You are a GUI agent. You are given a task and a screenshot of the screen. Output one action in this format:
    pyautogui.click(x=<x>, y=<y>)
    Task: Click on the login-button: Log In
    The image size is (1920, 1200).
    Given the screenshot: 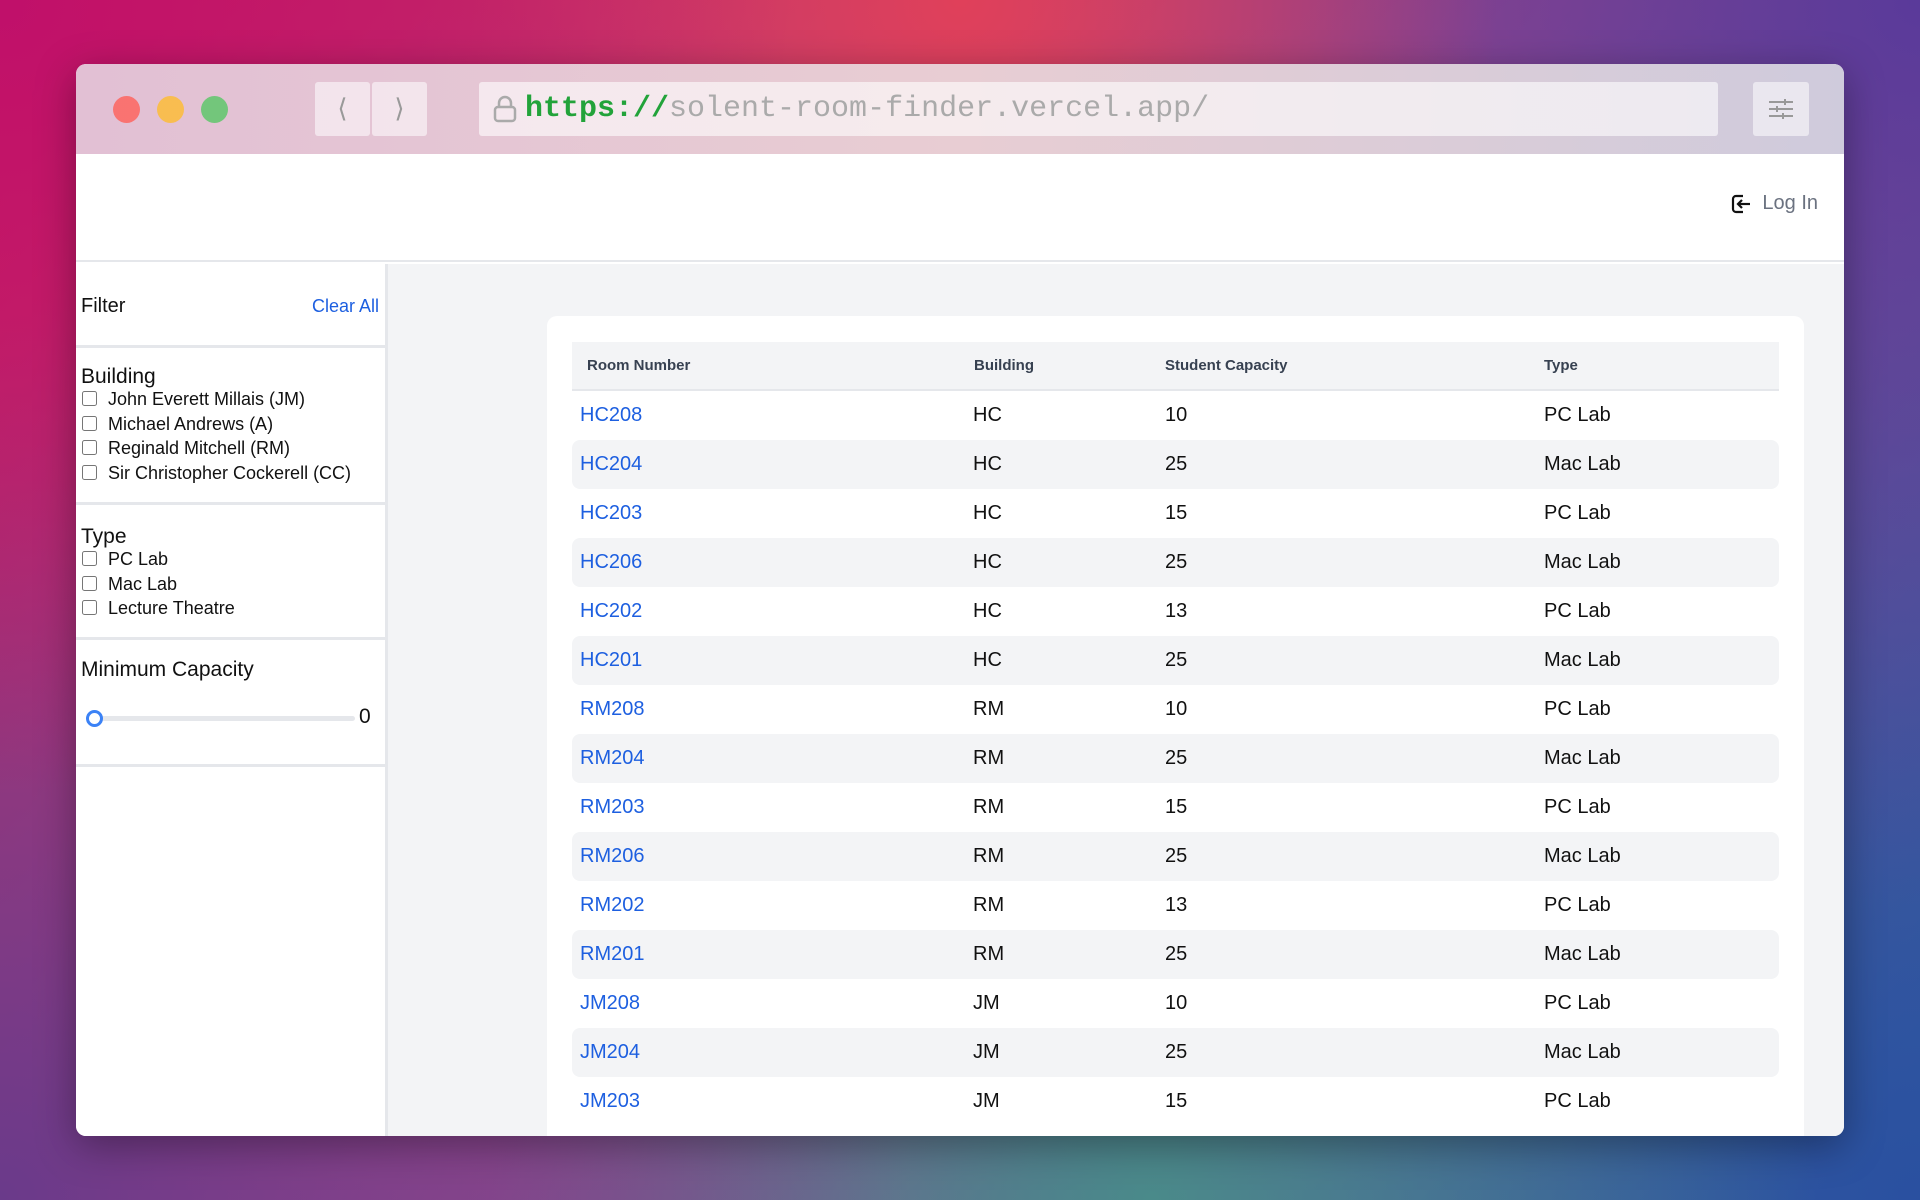 What is the action you would take?
    pyautogui.click(x=1774, y=203)
    